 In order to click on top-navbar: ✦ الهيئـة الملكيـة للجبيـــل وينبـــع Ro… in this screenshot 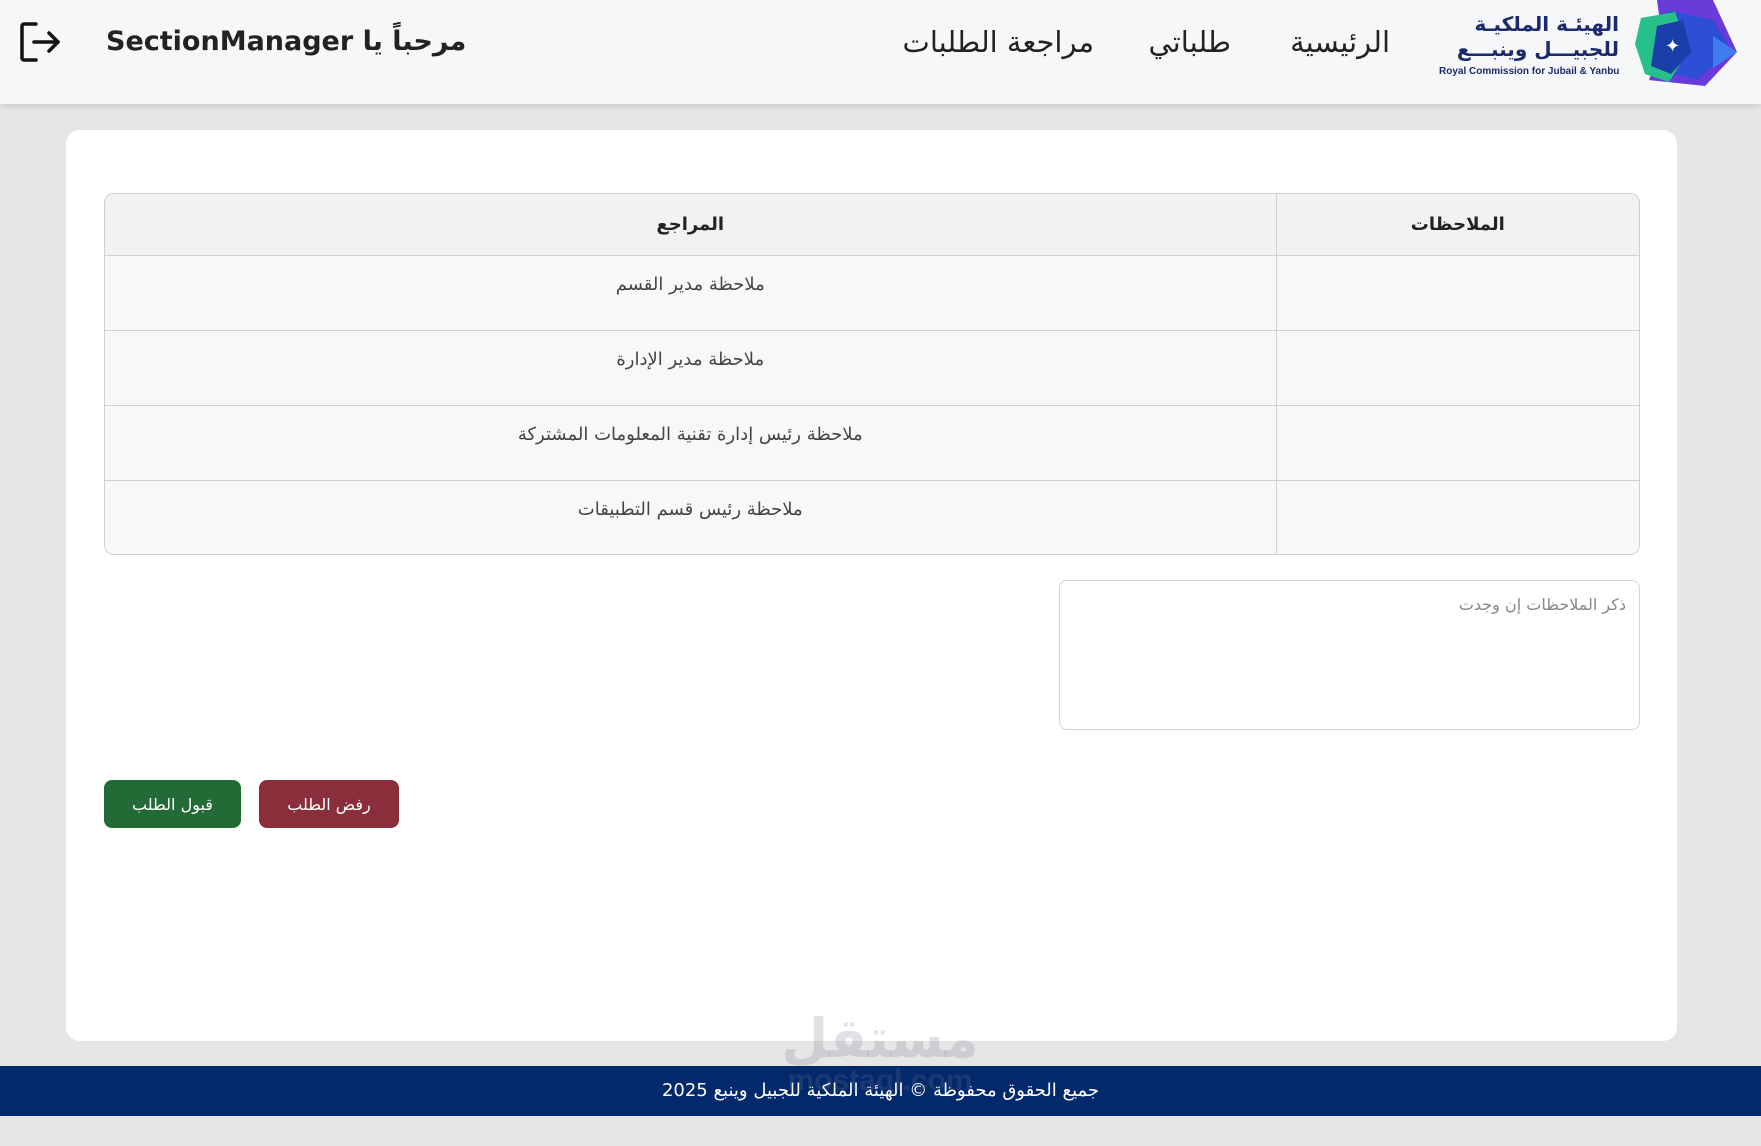, I will do `click(880, 52)`.